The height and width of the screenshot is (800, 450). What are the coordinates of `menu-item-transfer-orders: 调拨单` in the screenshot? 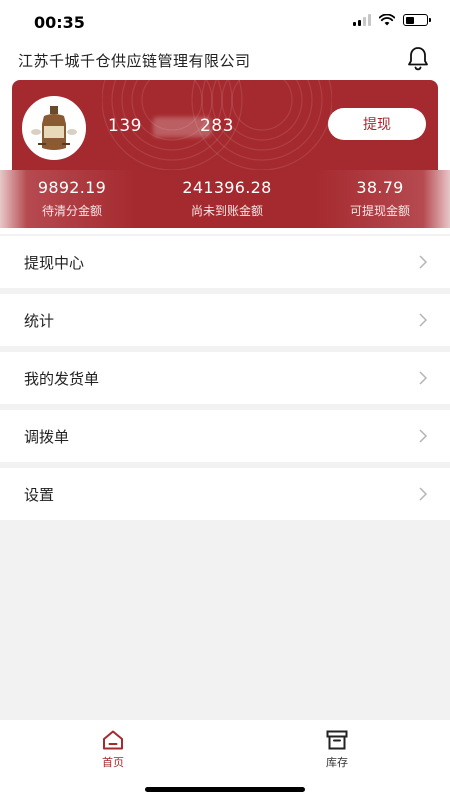 It's located at (225, 436).